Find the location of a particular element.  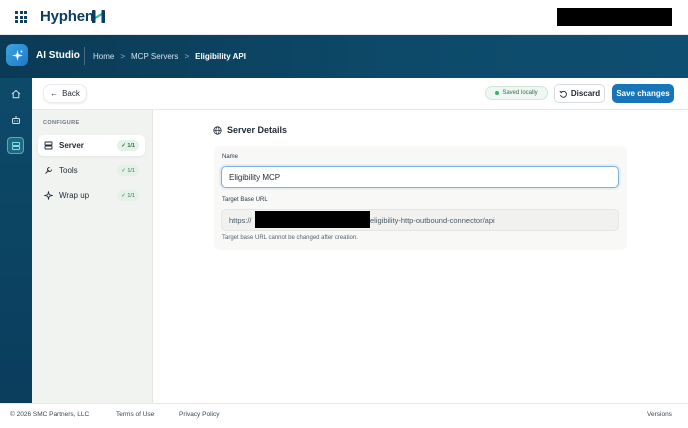

studio-title: AI Studio is located at coordinates (58, 55).